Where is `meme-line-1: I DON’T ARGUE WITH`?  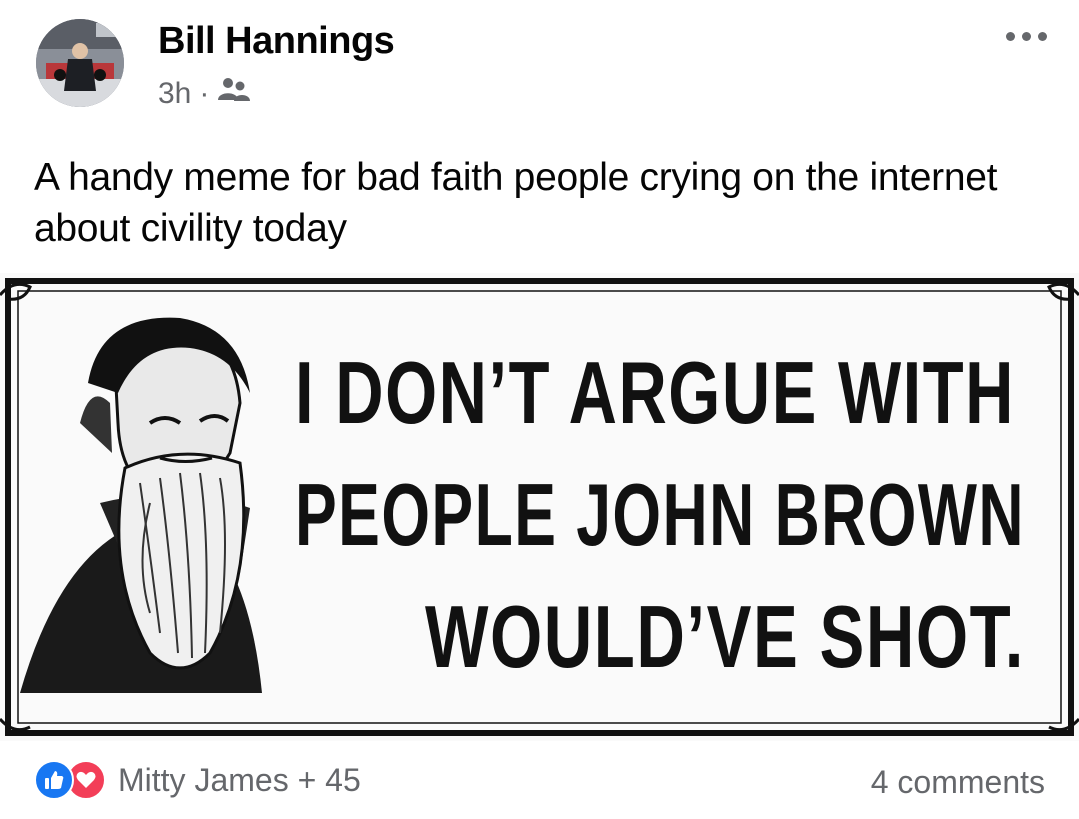 meme-line-1: I DON’T ARGUE WITH is located at coordinates (655, 392).